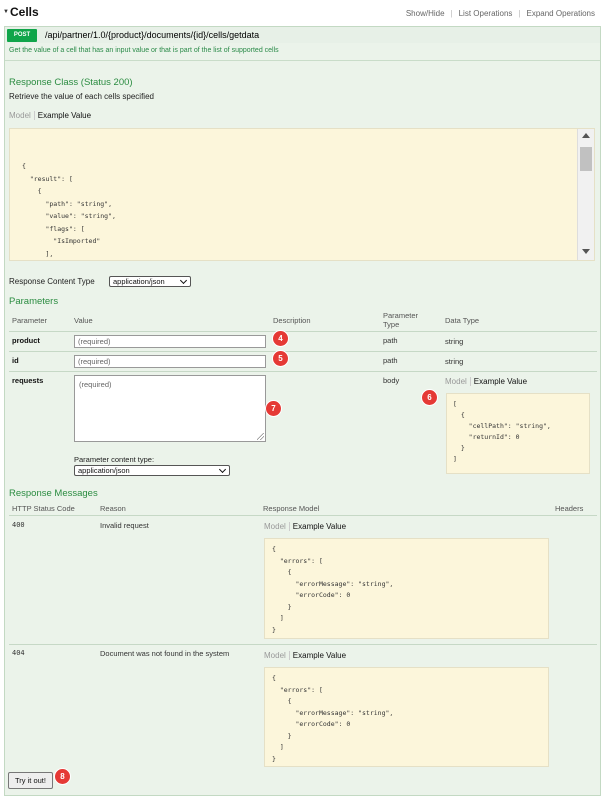  I want to click on scroll-up-icon, so click(586, 135).